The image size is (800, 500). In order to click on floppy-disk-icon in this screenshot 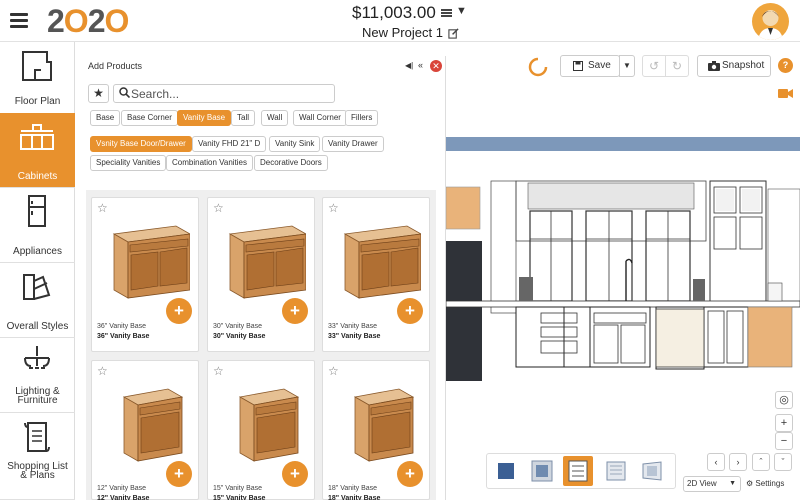, I will do `click(578, 66)`.